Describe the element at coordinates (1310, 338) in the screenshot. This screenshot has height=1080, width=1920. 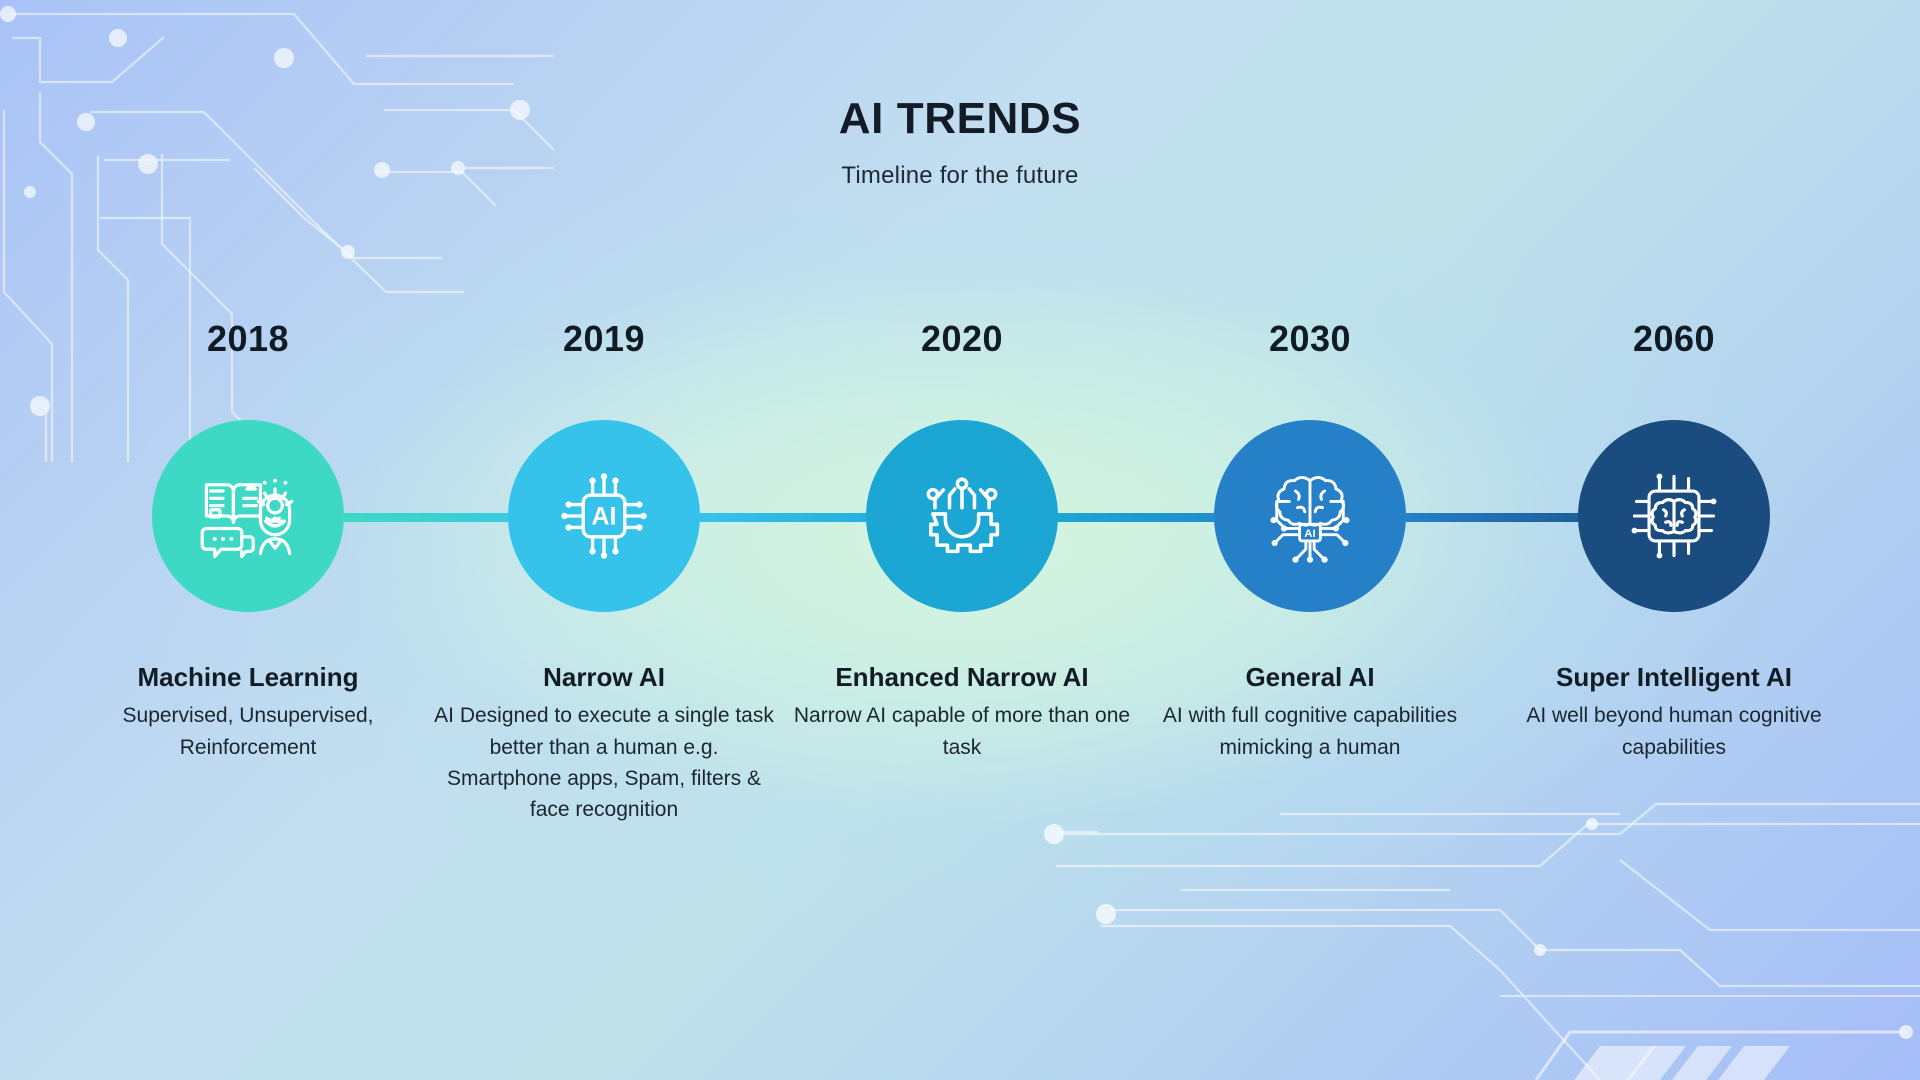
I see `year-label-2030: 2030` at that location.